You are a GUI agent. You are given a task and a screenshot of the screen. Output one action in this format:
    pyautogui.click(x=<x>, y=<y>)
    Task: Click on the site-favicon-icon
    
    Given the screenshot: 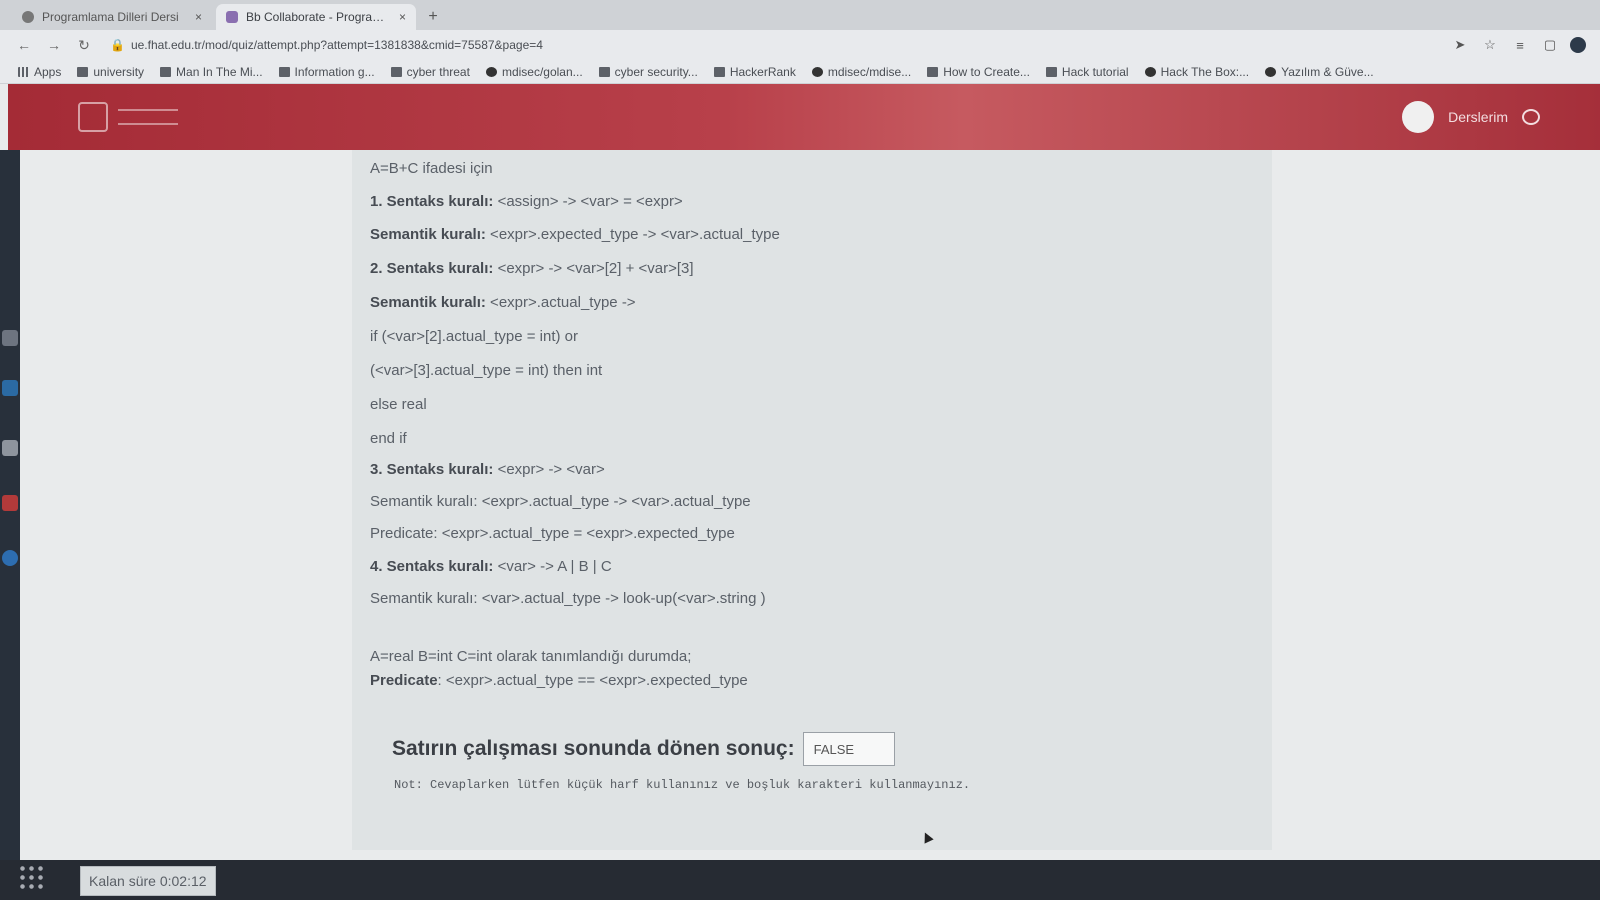 What is the action you would take?
    pyautogui.click(x=28, y=17)
    